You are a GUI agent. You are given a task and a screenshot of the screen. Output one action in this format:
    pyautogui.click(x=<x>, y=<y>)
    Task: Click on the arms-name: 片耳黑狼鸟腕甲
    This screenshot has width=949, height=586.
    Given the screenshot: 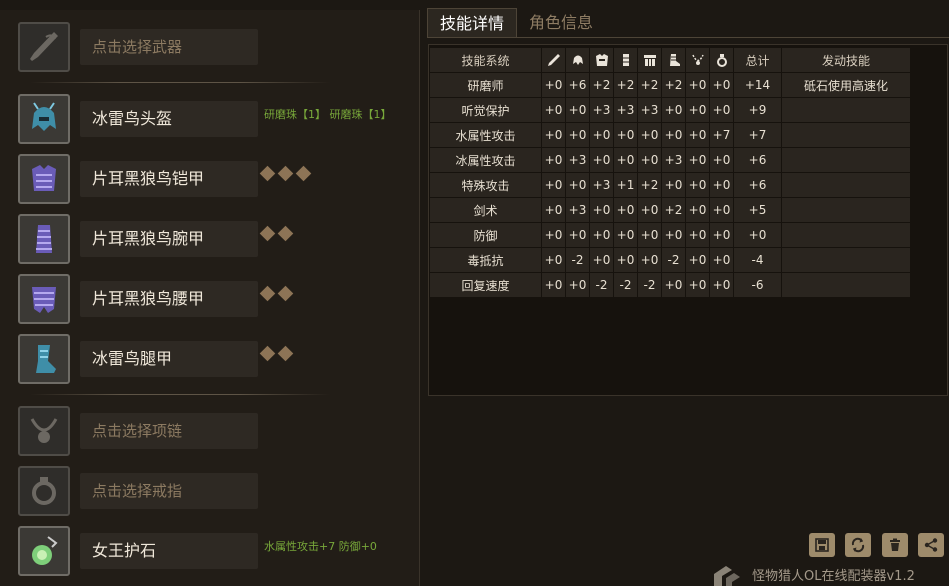 What is the action you would take?
    pyautogui.click(x=169, y=239)
    